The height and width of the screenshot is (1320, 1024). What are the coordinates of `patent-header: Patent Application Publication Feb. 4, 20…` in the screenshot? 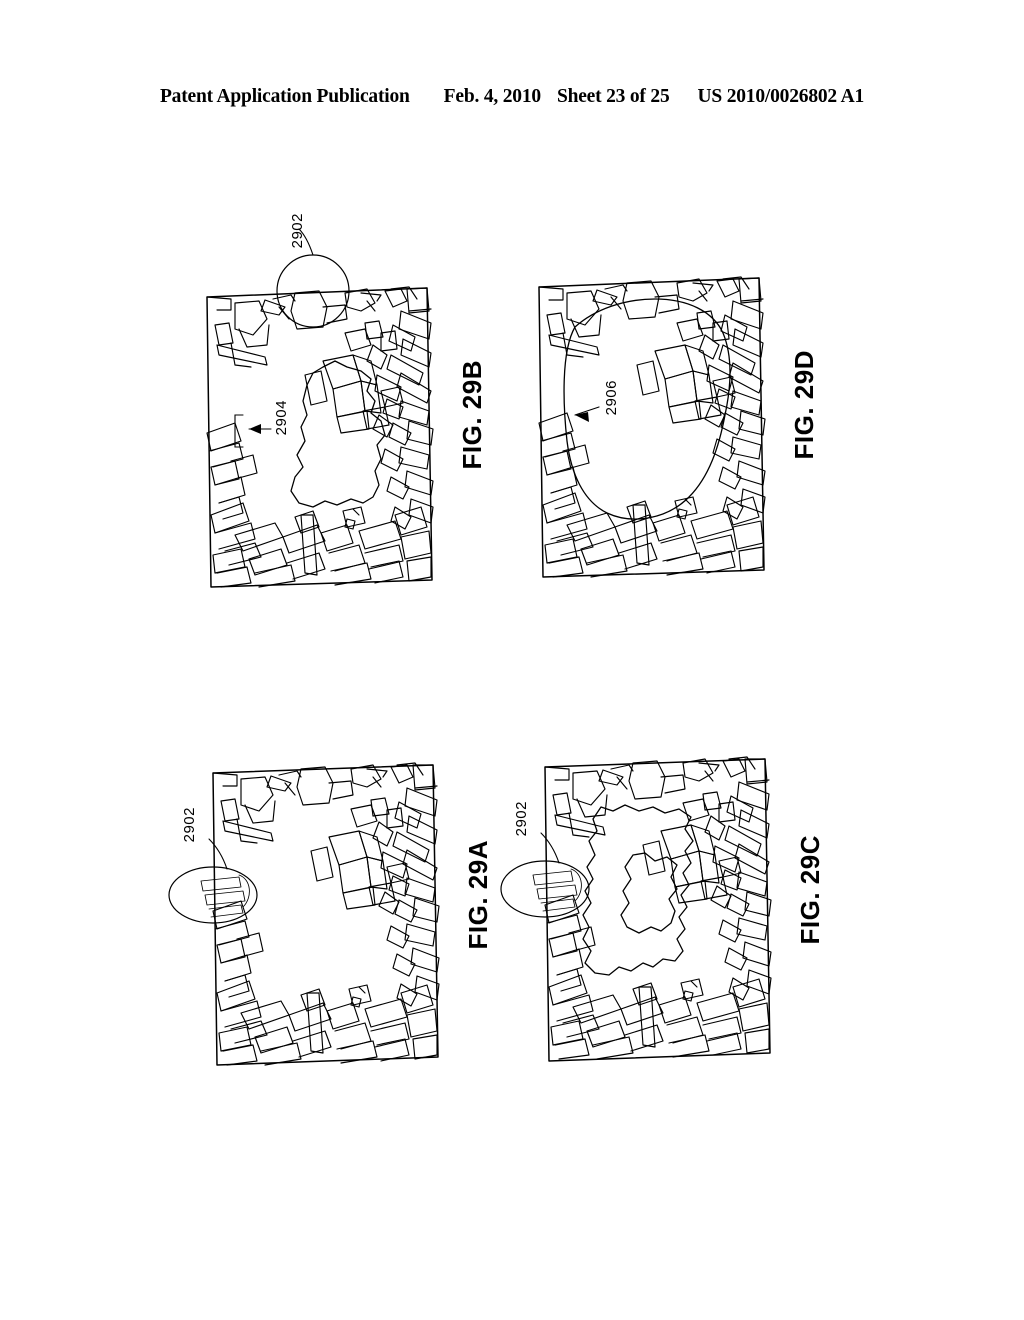 It's located at (512, 97).